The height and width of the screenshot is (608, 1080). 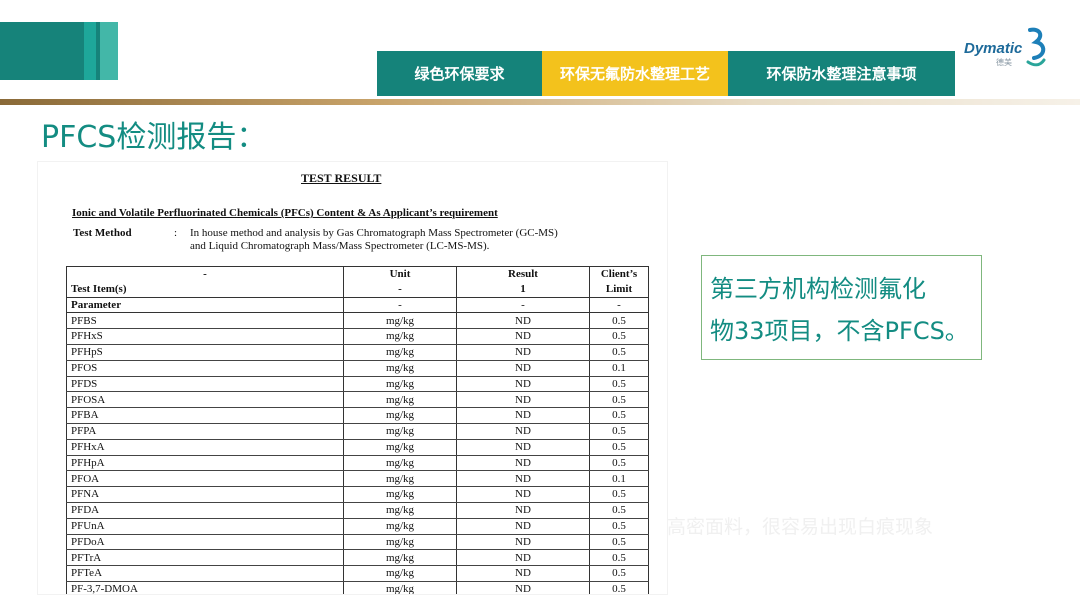 I want to click on table-row: PFBA mg/kg ND 0.5, so click(x=357, y=415).